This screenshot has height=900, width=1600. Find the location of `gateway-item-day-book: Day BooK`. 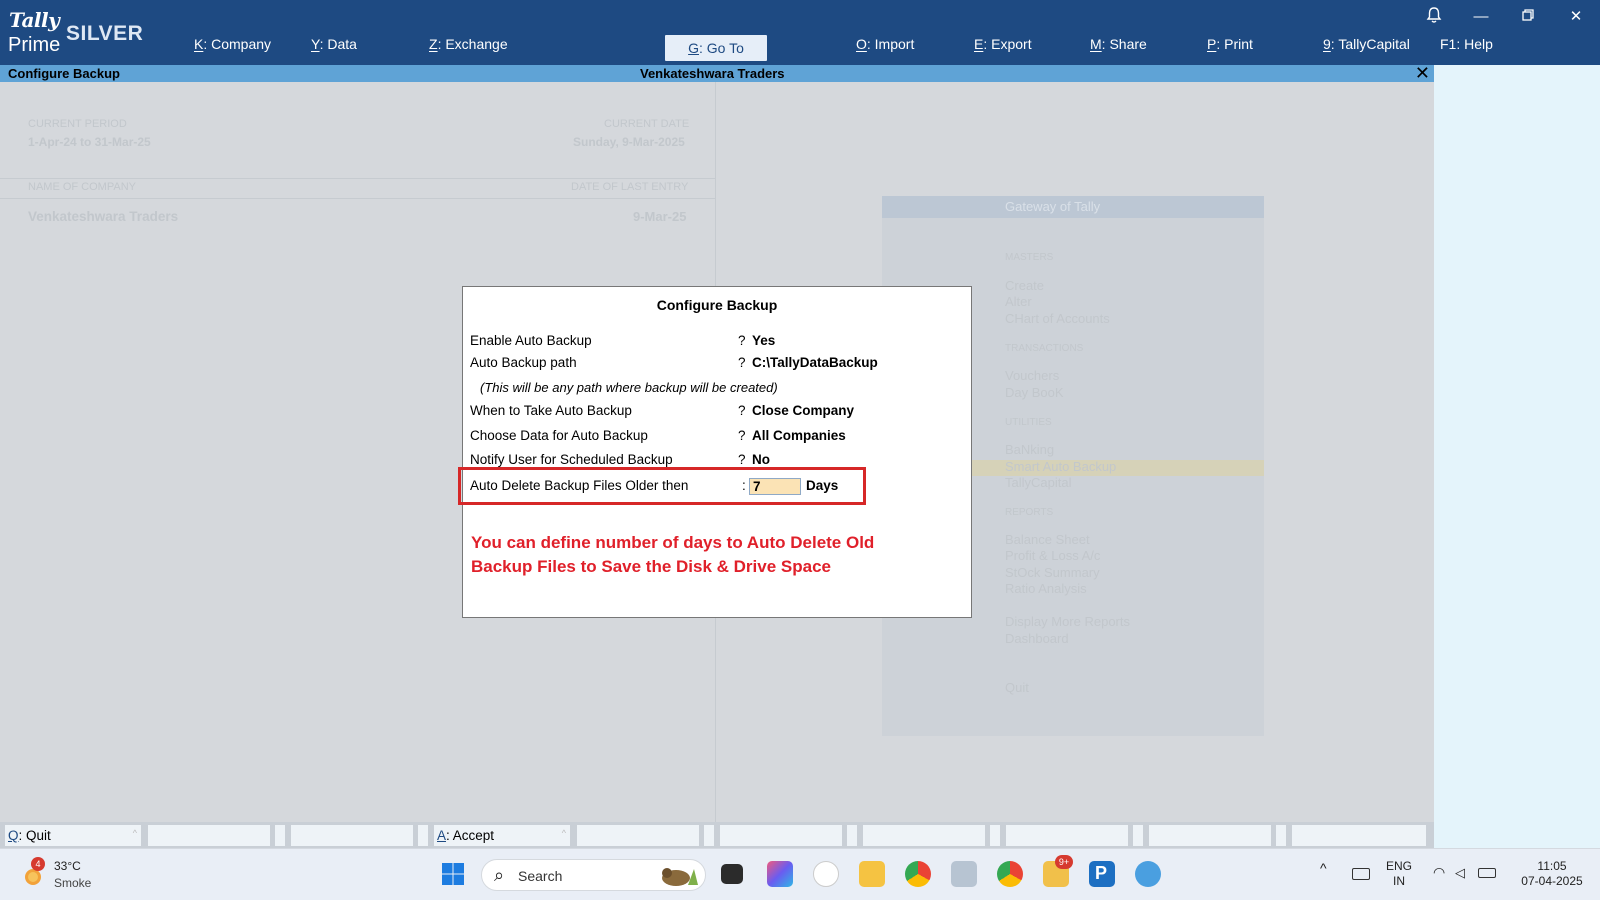

gateway-item-day-book: Day BooK is located at coordinates (1034, 392).